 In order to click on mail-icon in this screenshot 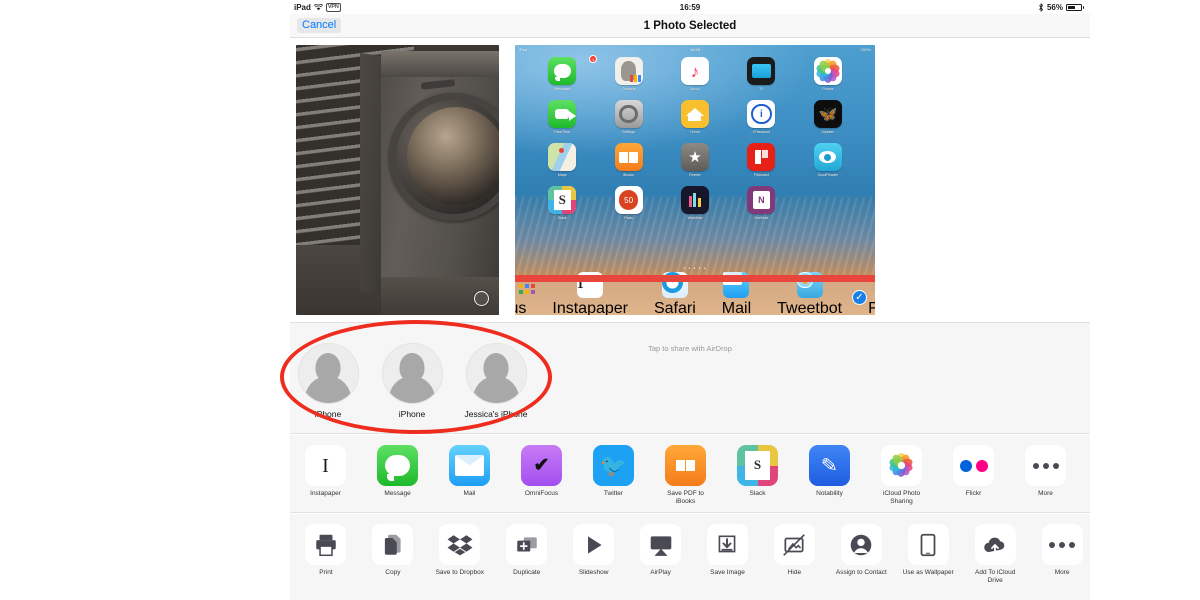, I will do `click(469, 465)`.